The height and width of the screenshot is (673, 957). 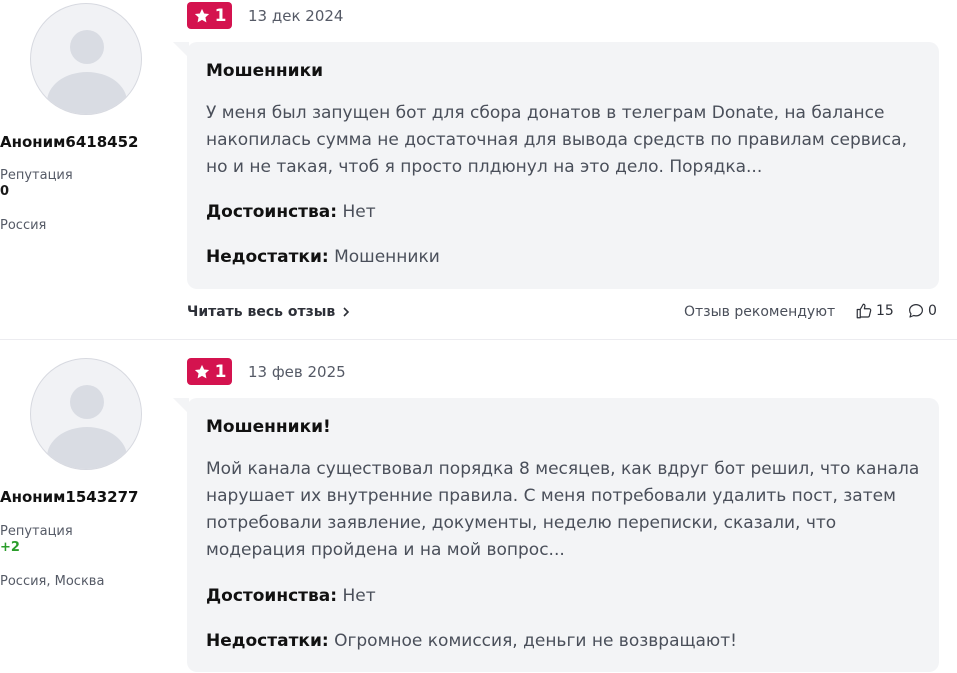 What do you see at coordinates (86, 142) in the screenshot?
I see `author-name: Аноним6418452` at bounding box center [86, 142].